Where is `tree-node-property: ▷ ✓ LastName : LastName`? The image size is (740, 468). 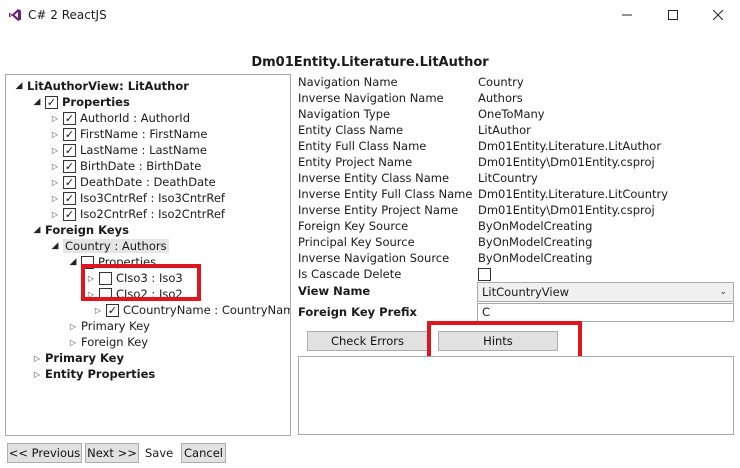 tree-node-property: ▷ ✓ LastName : LastName is located at coordinates (128, 150).